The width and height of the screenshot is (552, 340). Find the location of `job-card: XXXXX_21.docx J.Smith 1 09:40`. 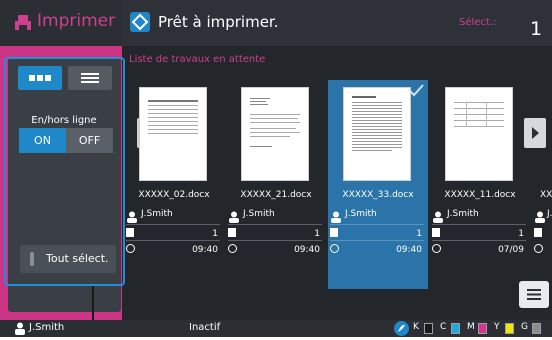

job-card: XXXXX_21.docx J.Smith 1 09:40 is located at coordinates (276, 184).